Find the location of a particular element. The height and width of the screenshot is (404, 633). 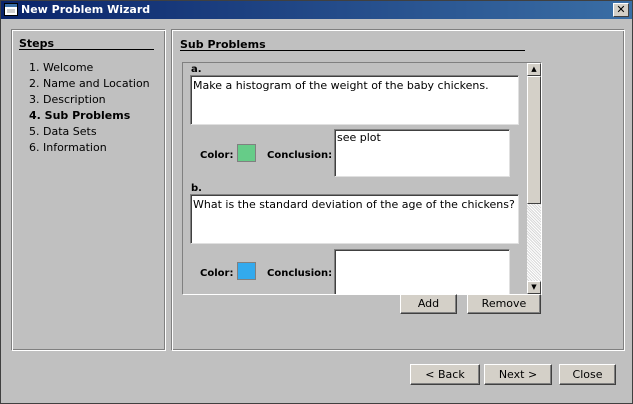

scroll-thumb is located at coordinates (534, 140).